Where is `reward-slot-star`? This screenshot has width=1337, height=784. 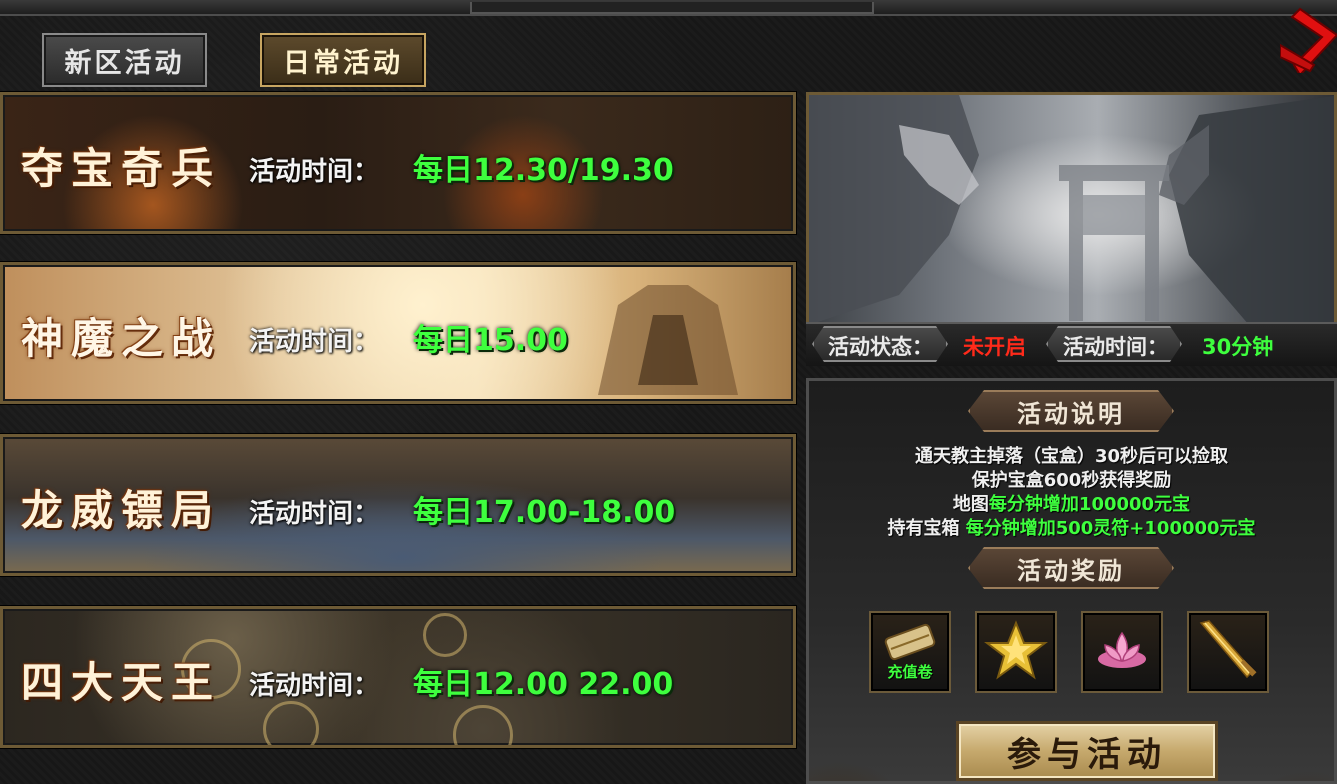 reward-slot-star is located at coordinates (1016, 652).